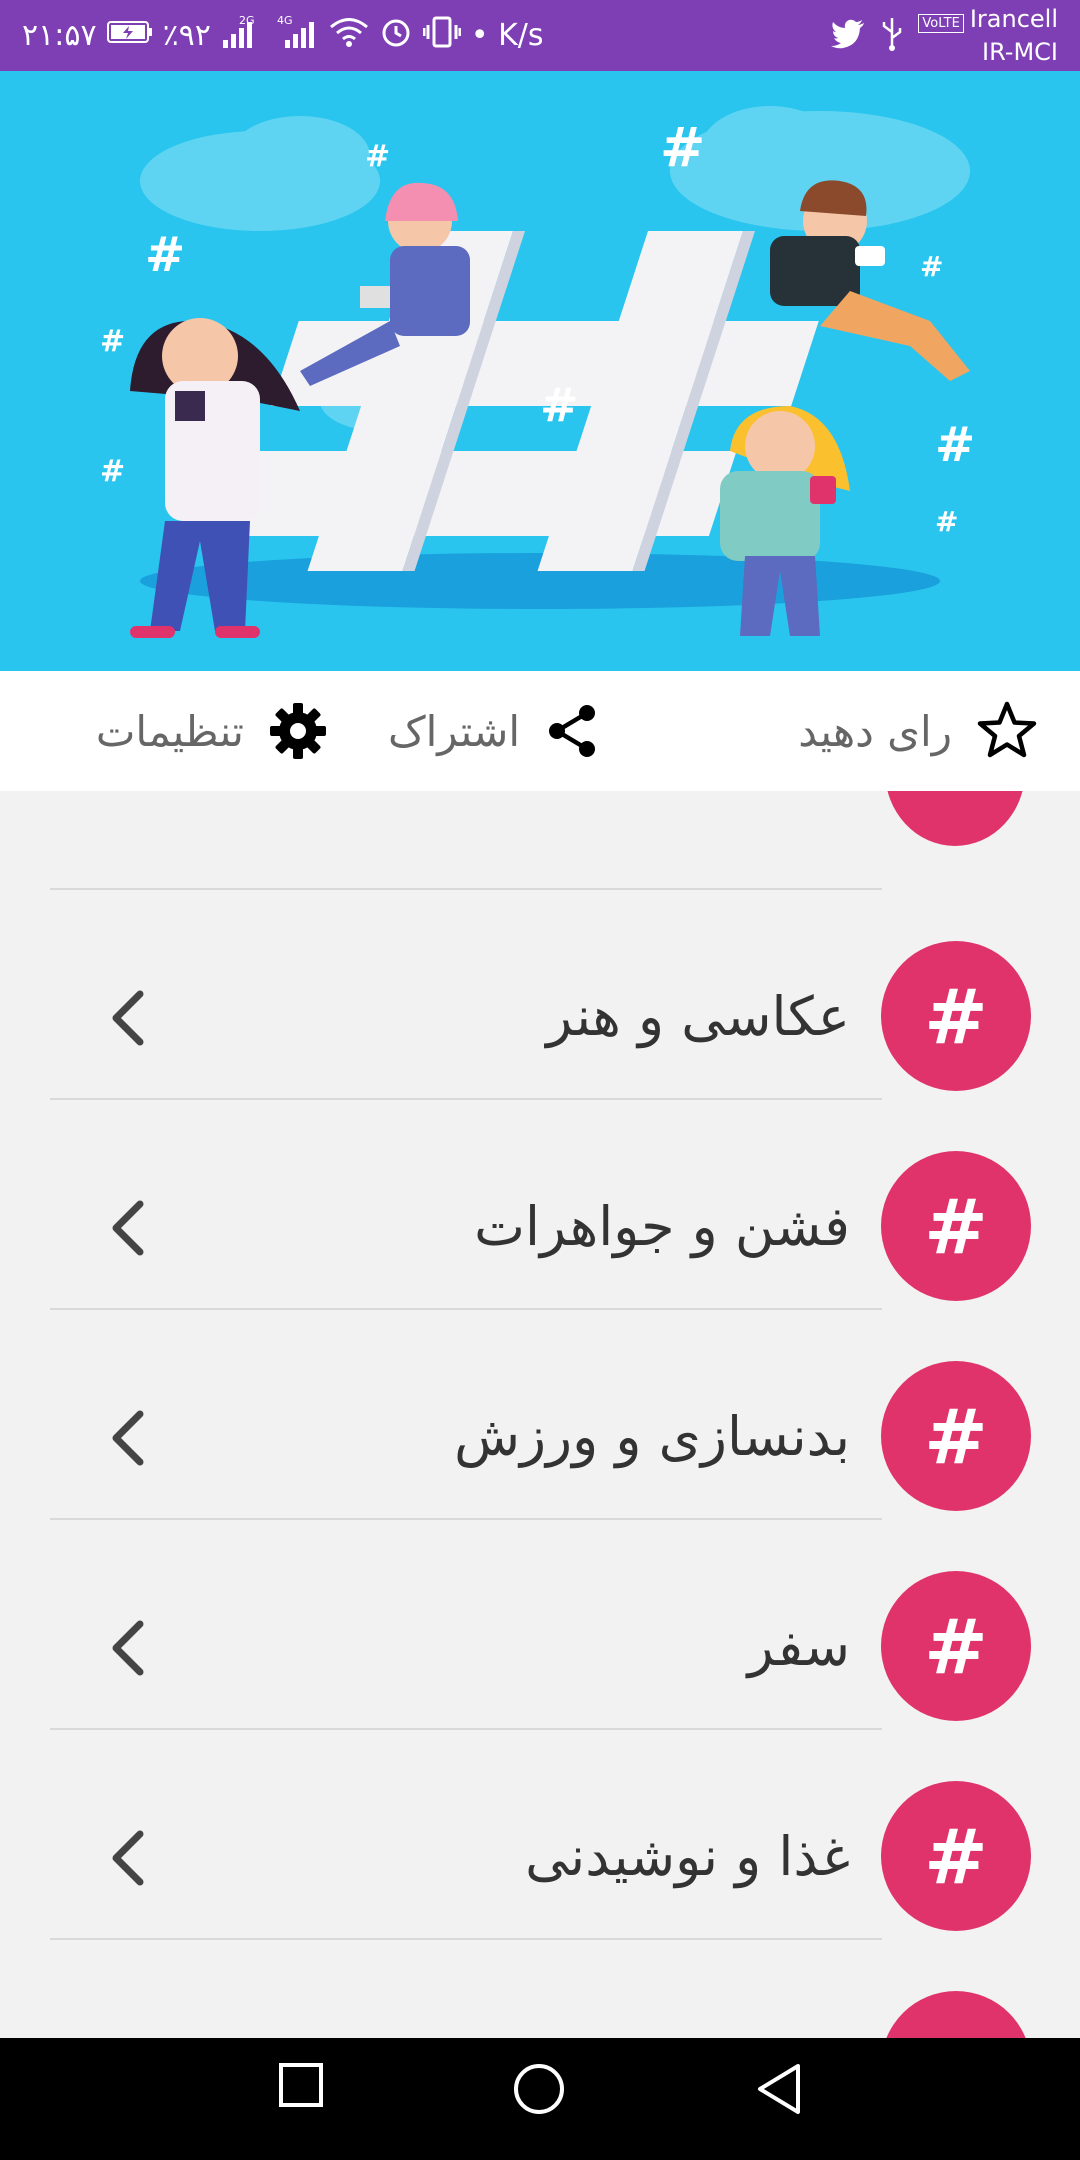  Describe the element at coordinates (779, 2089) in the screenshot. I see `back-icon` at that location.